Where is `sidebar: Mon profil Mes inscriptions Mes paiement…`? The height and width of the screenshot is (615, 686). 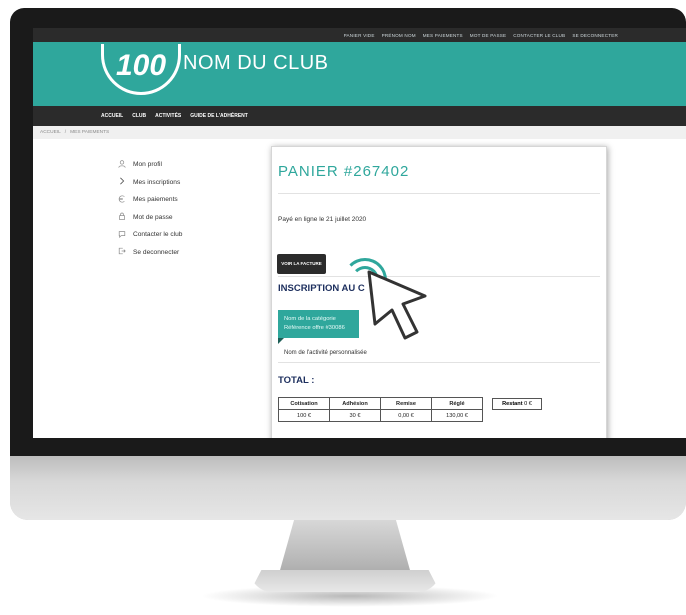
sidebar: Mon profil Mes inscriptions Mes paiement… is located at coordinates (149, 208).